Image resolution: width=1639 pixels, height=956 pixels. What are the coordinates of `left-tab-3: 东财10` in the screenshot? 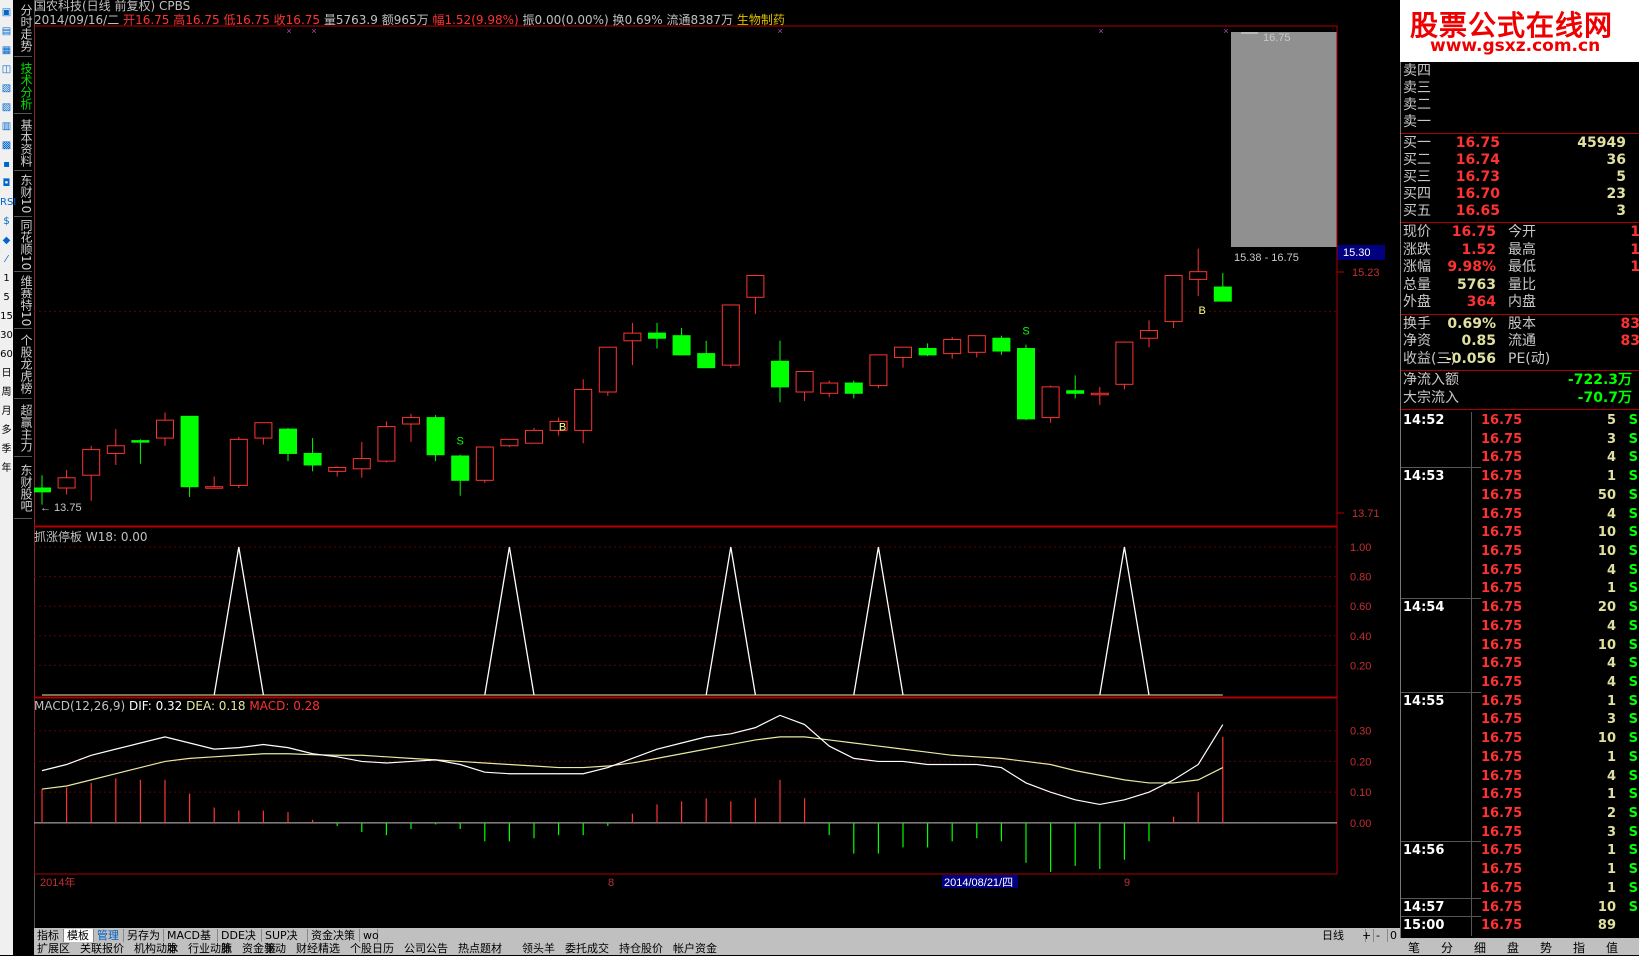 It's located at (23, 194).